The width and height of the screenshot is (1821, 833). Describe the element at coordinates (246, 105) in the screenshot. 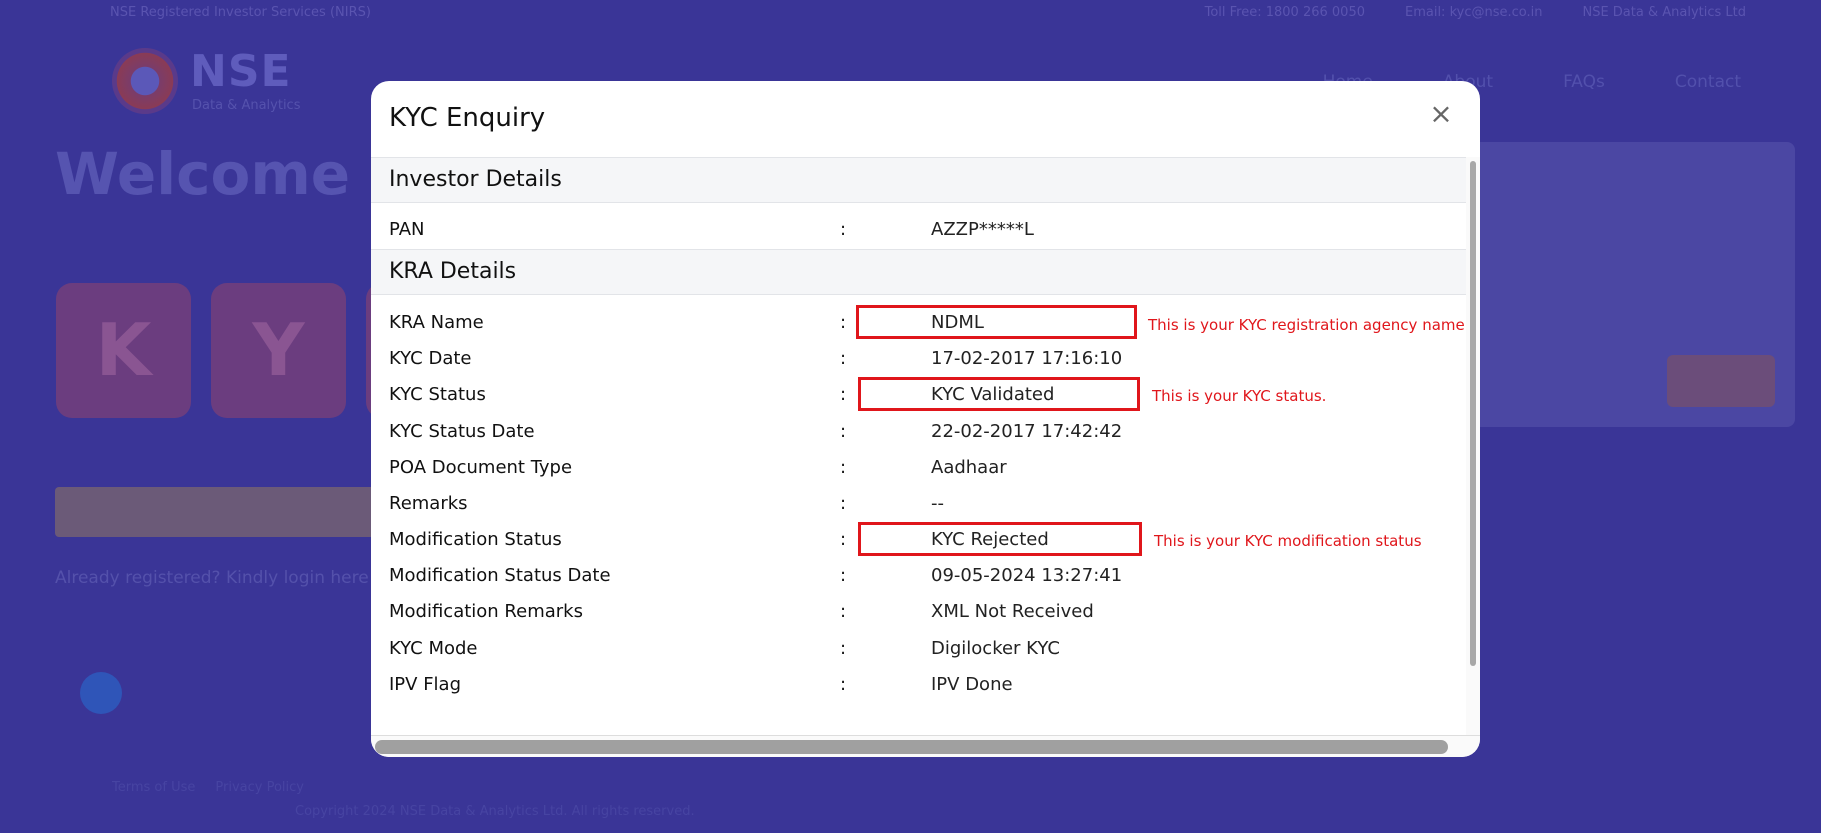

I see `brand-subtitle: Data & Analytics` at that location.